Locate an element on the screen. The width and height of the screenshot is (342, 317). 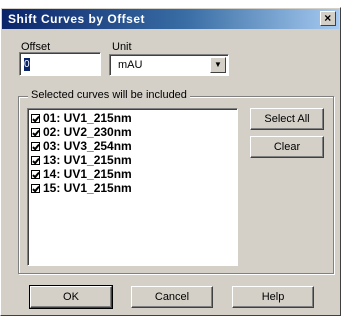
curve-label: 01: UV1_215nm is located at coordinates (87, 118).